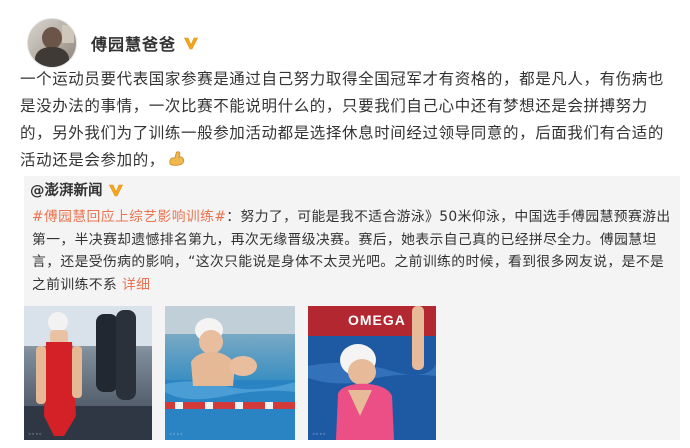  What do you see at coordinates (129, 217) in the screenshot?
I see `hashtag-link: #傅园慧回应上综艺影响训练#` at bounding box center [129, 217].